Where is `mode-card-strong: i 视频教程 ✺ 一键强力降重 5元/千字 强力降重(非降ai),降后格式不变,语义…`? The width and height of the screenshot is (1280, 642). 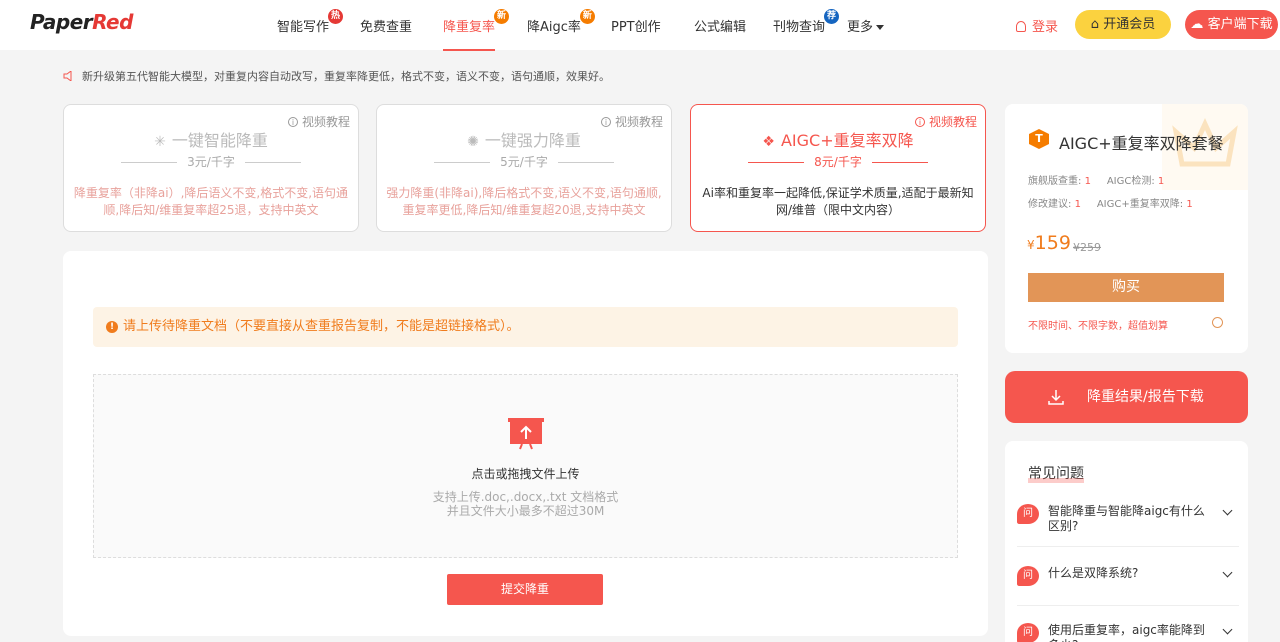 mode-card-strong: i 视频教程 ✺ 一键强力降重 5元/千字 强力降重(非降ai),降后格式不变,语义… is located at coordinates (524, 168).